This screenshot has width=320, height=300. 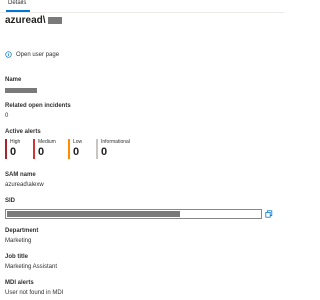 What do you see at coordinates (104, 152) in the screenshot?
I see `alert-informational-count: 0` at bounding box center [104, 152].